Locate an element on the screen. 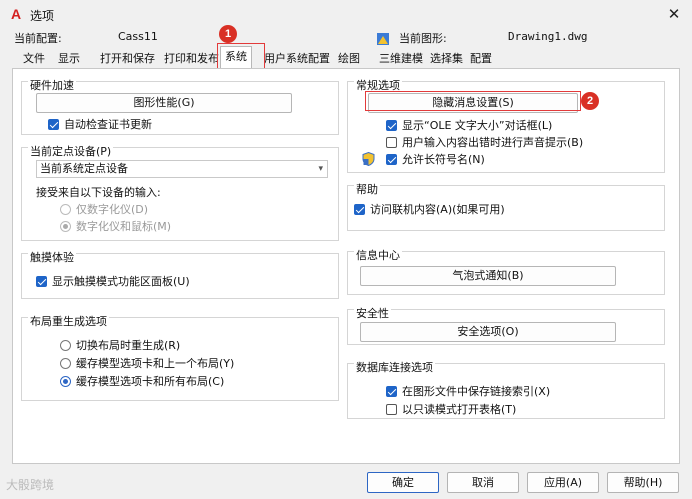  layout-regen-title: 布局重生成选项 is located at coordinates (68, 321).